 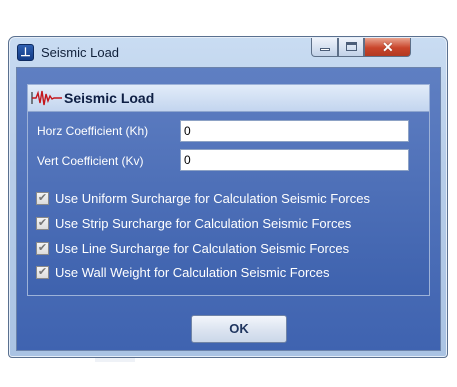 I want to click on horz-coefficient-input, so click(x=294, y=131).